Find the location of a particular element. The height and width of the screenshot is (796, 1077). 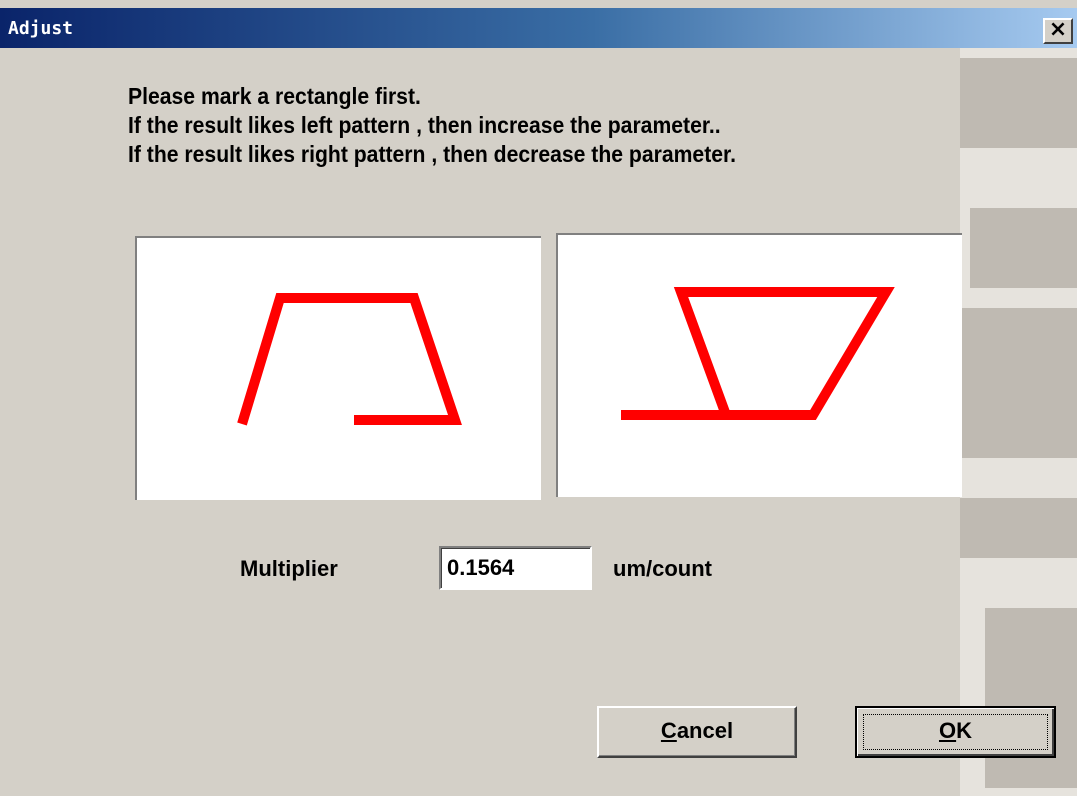

window-title: Adjust is located at coordinates (41, 28).